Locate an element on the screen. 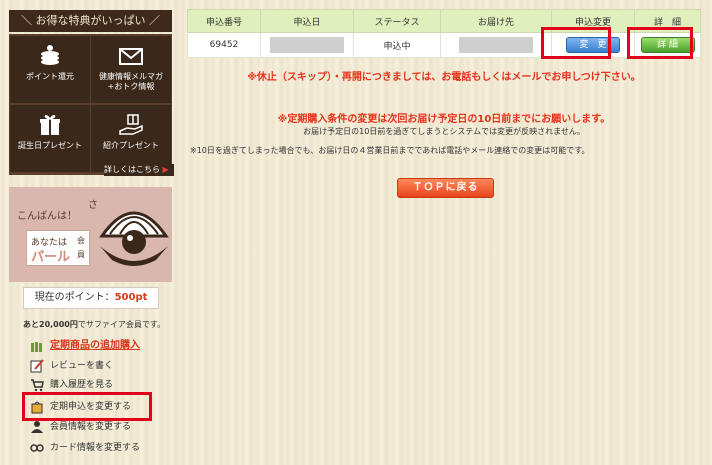 Image resolution: width=712 pixels, height=465 pixels. header-order-no: 申込番号 is located at coordinates (224, 21).